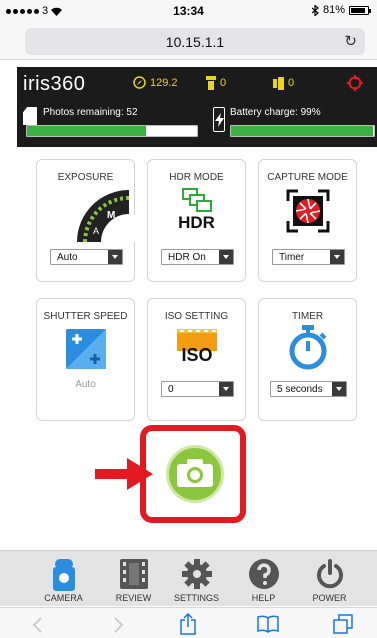 The image size is (377, 638). I want to click on shutter-button, so click(195, 474).